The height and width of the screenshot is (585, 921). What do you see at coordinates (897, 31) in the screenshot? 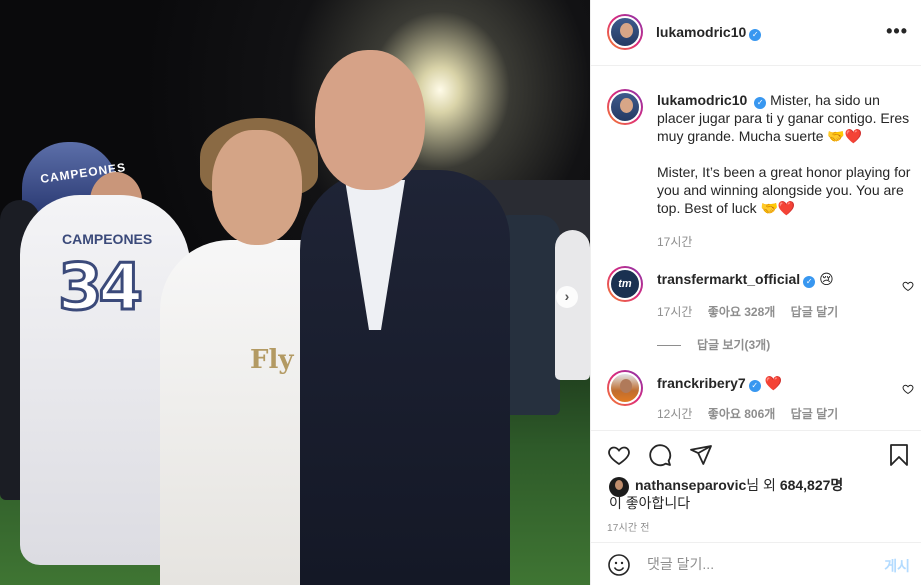
I see `more-options-icon: •••` at bounding box center [897, 31].